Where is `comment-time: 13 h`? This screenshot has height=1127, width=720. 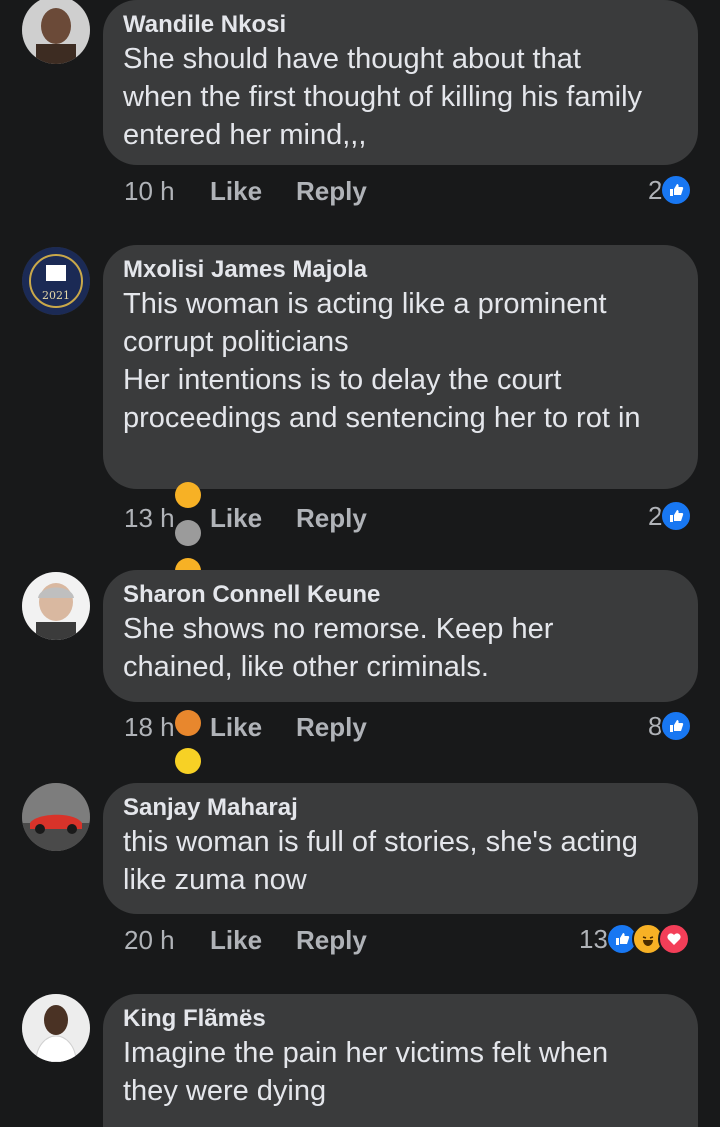 comment-time: 13 h is located at coordinates (149, 518).